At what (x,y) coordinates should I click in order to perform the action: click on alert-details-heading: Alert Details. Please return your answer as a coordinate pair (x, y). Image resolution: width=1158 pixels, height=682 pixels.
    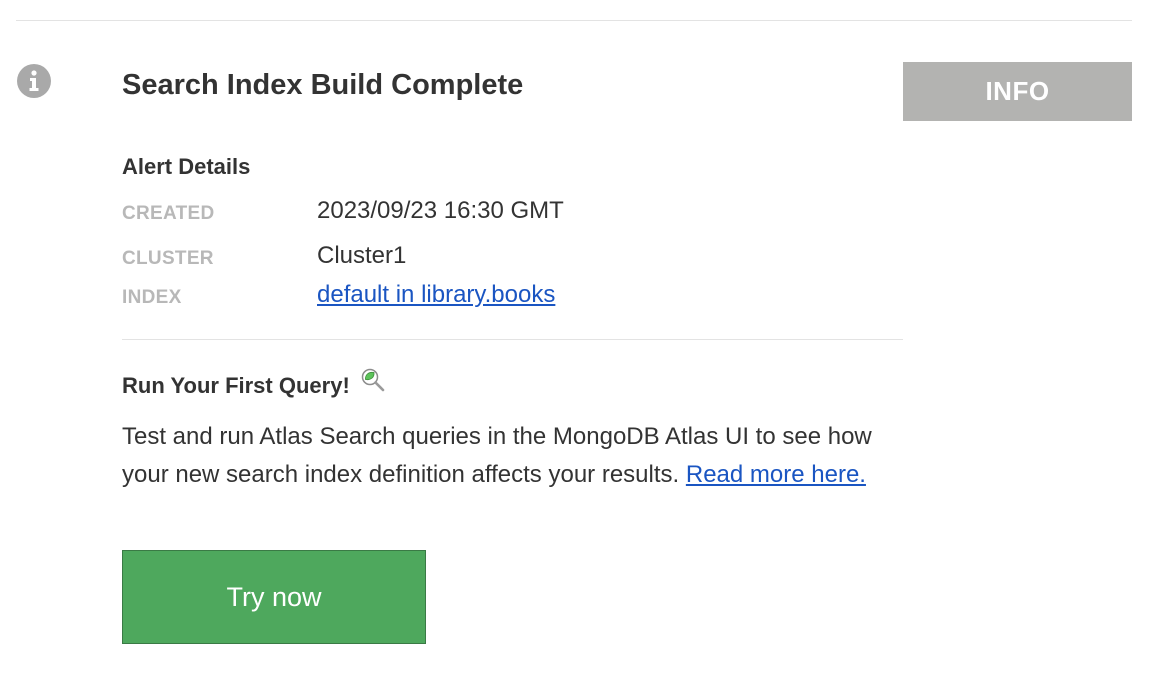
    Looking at the image, I should click on (186, 166).